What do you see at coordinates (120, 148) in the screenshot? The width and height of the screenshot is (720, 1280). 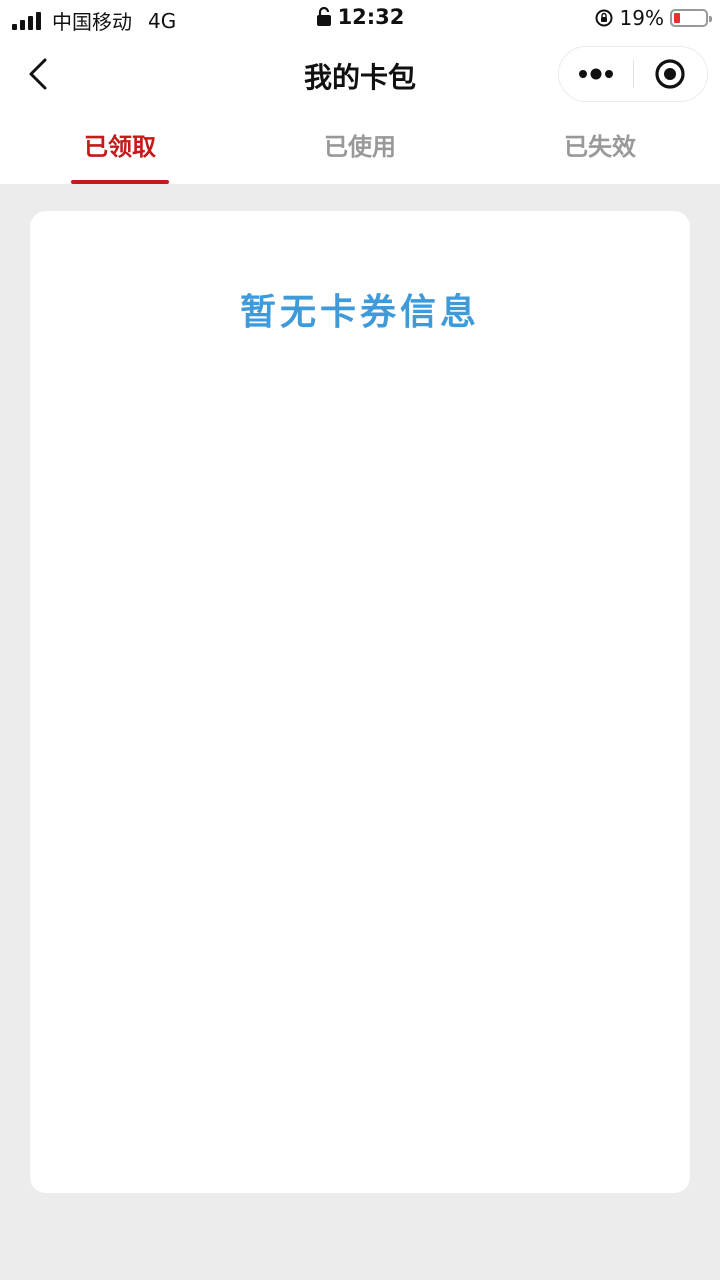 I see `tab-received: 已领取` at bounding box center [120, 148].